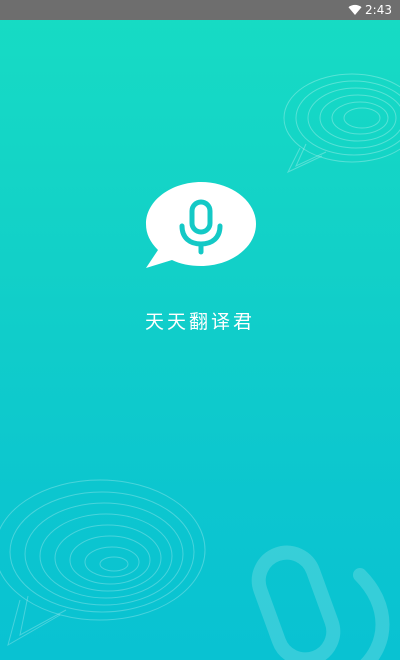  I want to click on decorative-ripple-bubble-top-right, so click(341, 123).